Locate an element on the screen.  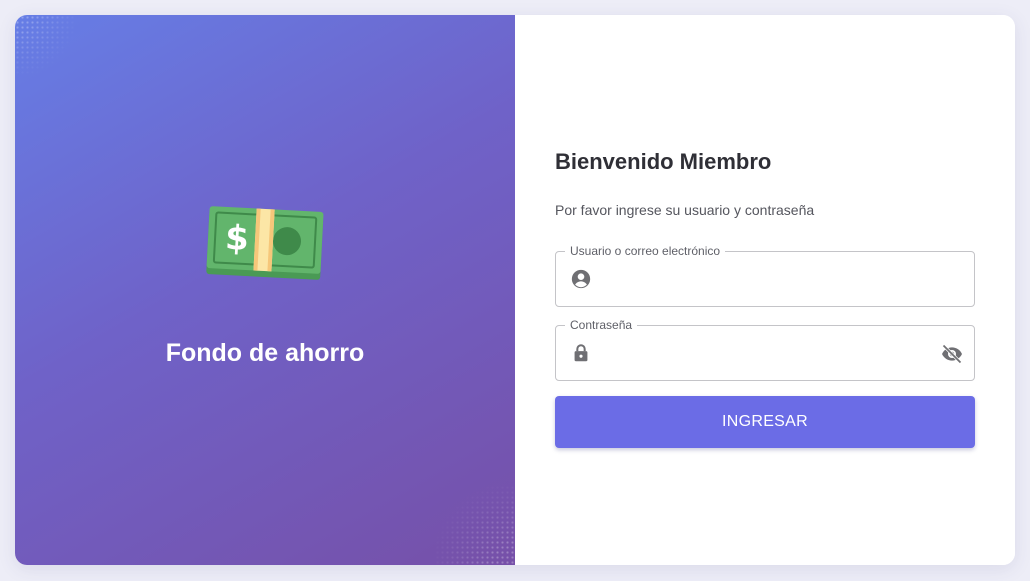
password-input is located at coordinates (767, 353).